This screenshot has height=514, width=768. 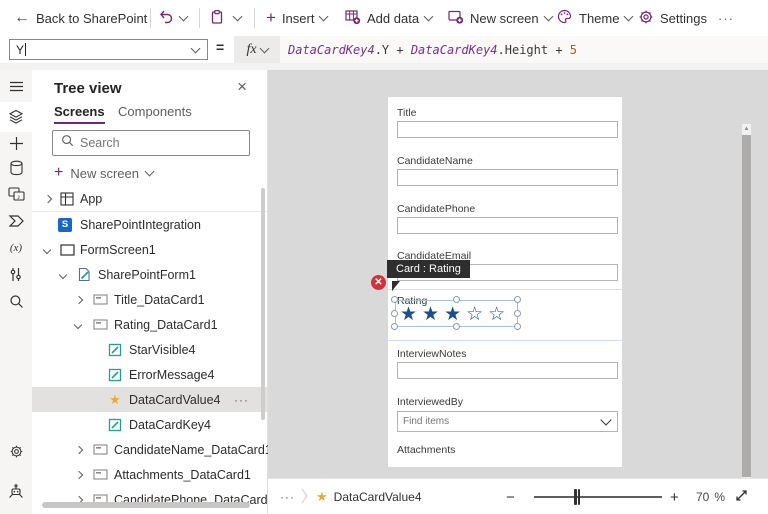 What do you see at coordinates (598, 497) in the screenshot?
I see `zoom-slider-track` at bounding box center [598, 497].